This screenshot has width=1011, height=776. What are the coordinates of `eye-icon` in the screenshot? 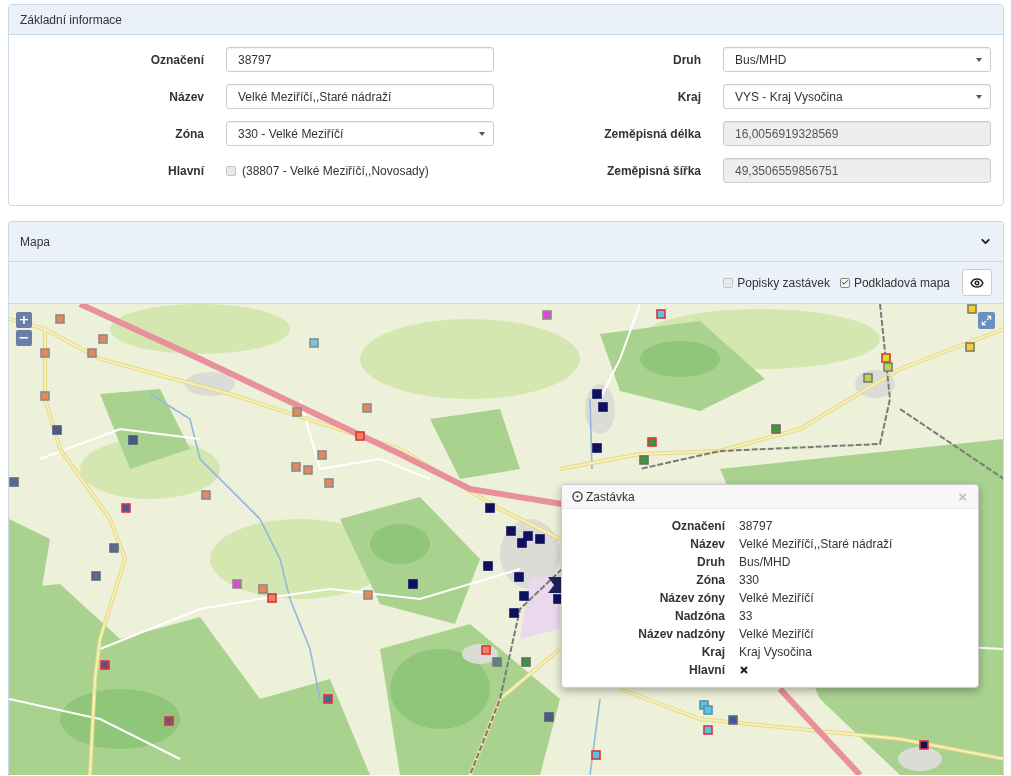 It's located at (977, 282).